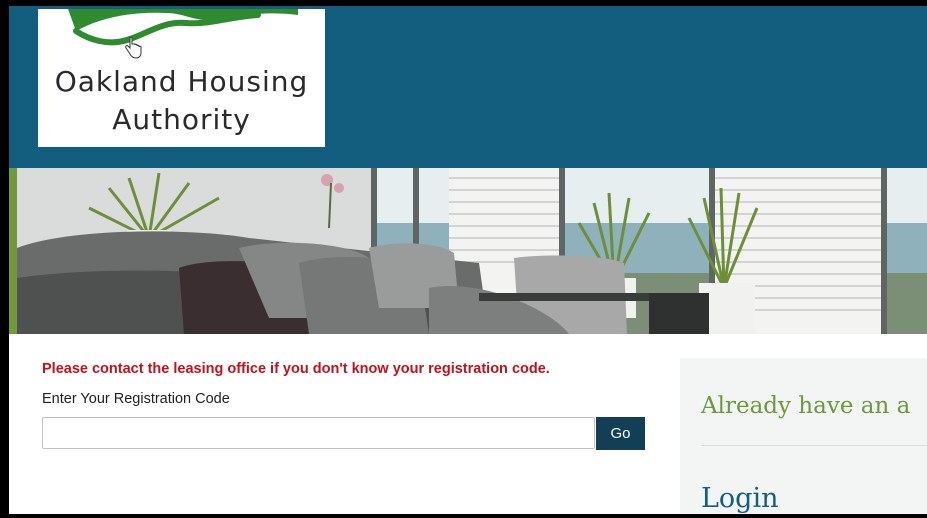 Image resolution: width=927 pixels, height=518 pixels. What do you see at coordinates (183, 27) in the screenshot?
I see `leaf-logo-icon` at bounding box center [183, 27].